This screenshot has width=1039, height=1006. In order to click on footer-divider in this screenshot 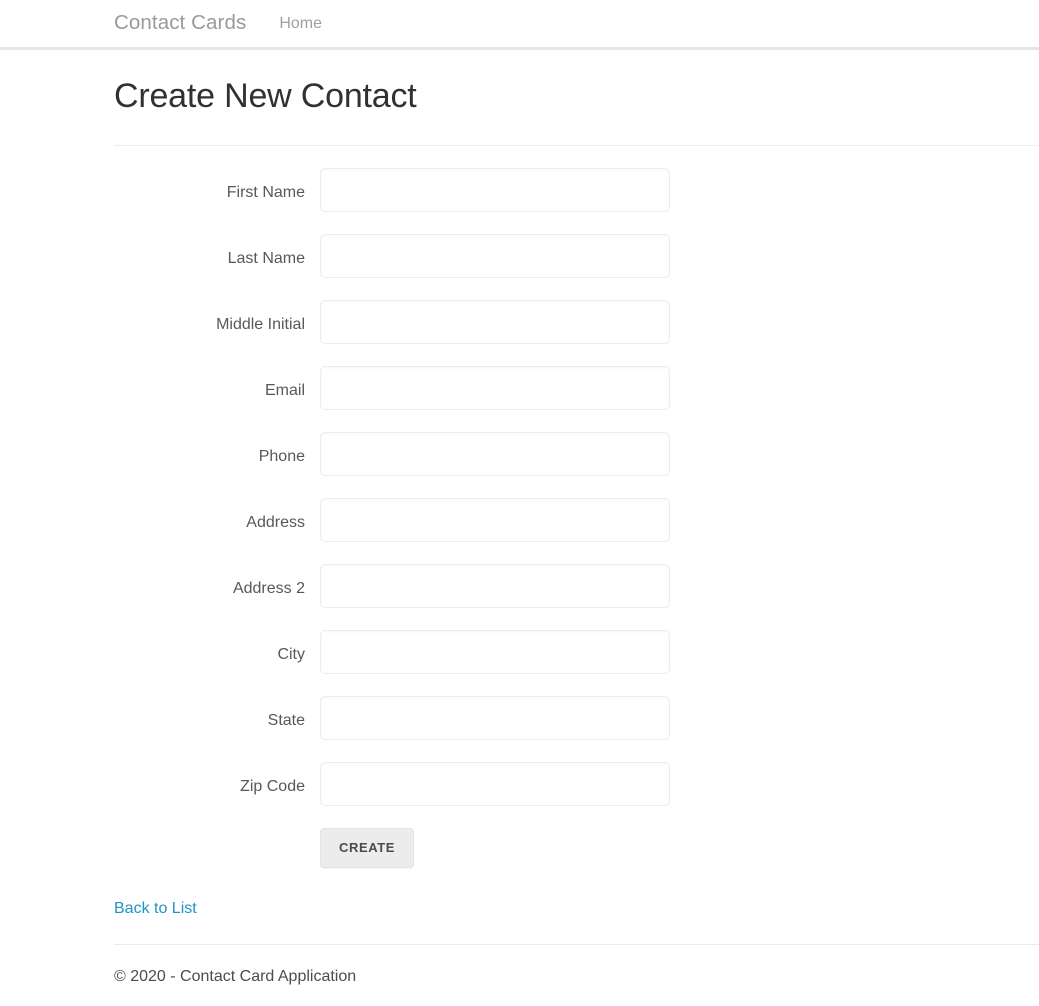, I will do `click(576, 944)`.